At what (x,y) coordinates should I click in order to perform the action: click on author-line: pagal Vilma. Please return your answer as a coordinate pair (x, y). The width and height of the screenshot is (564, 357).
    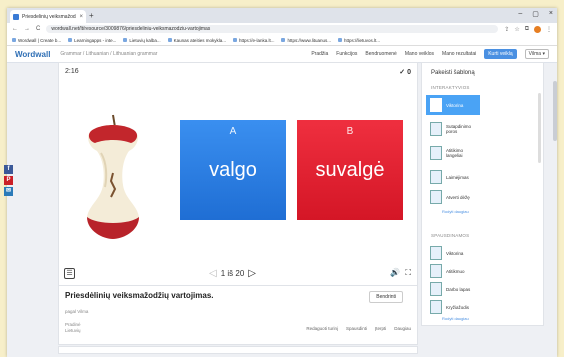
    Looking at the image, I should click on (76, 311).